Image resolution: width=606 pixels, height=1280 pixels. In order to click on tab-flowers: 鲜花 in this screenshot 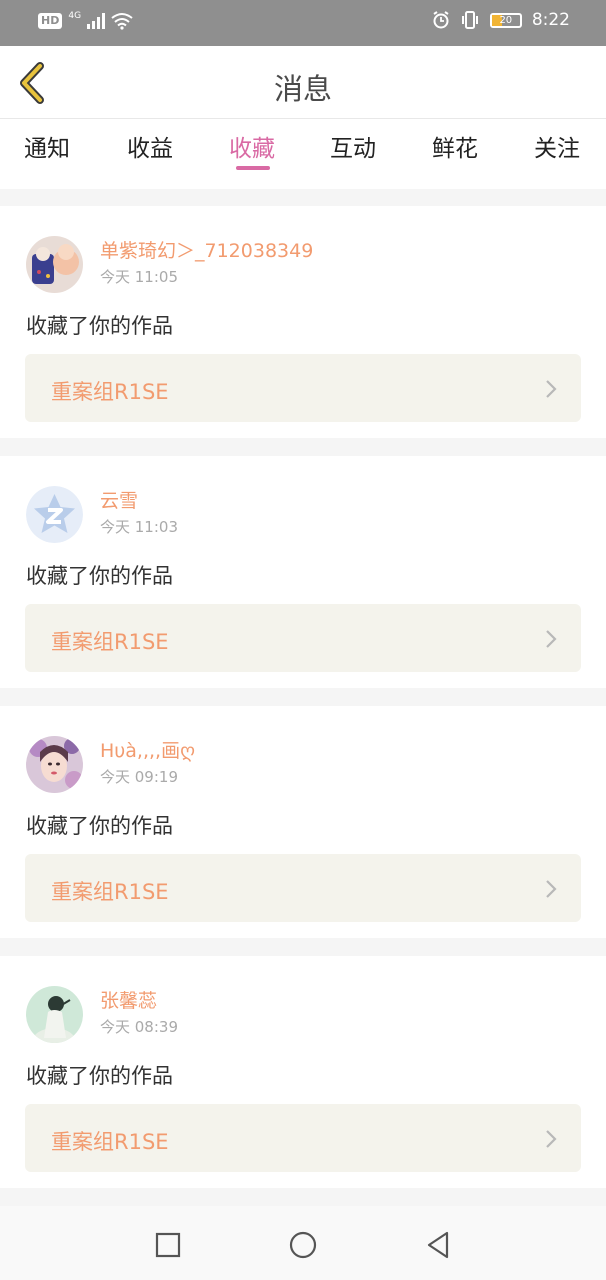, I will do `click(455, 146)`.